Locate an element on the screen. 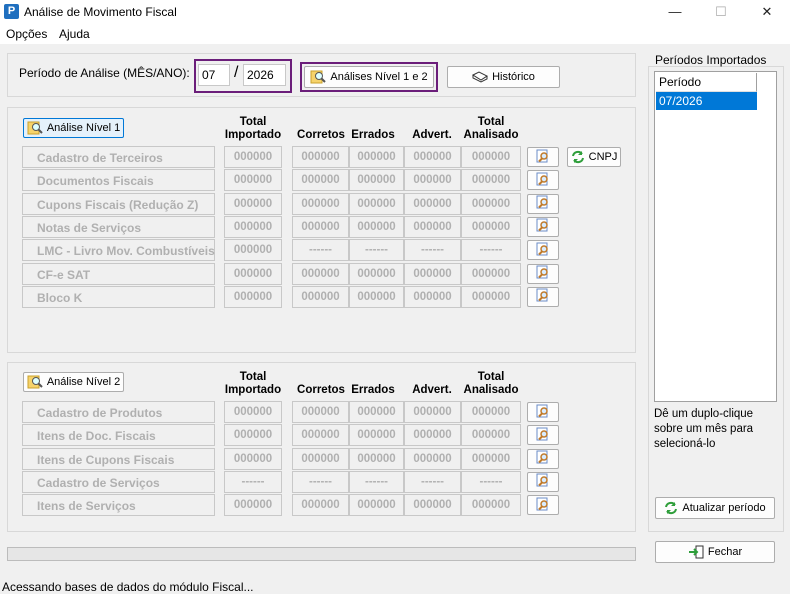  analyses-button: Análises Nível 1 e 2 is located at coordinates (369, 77).